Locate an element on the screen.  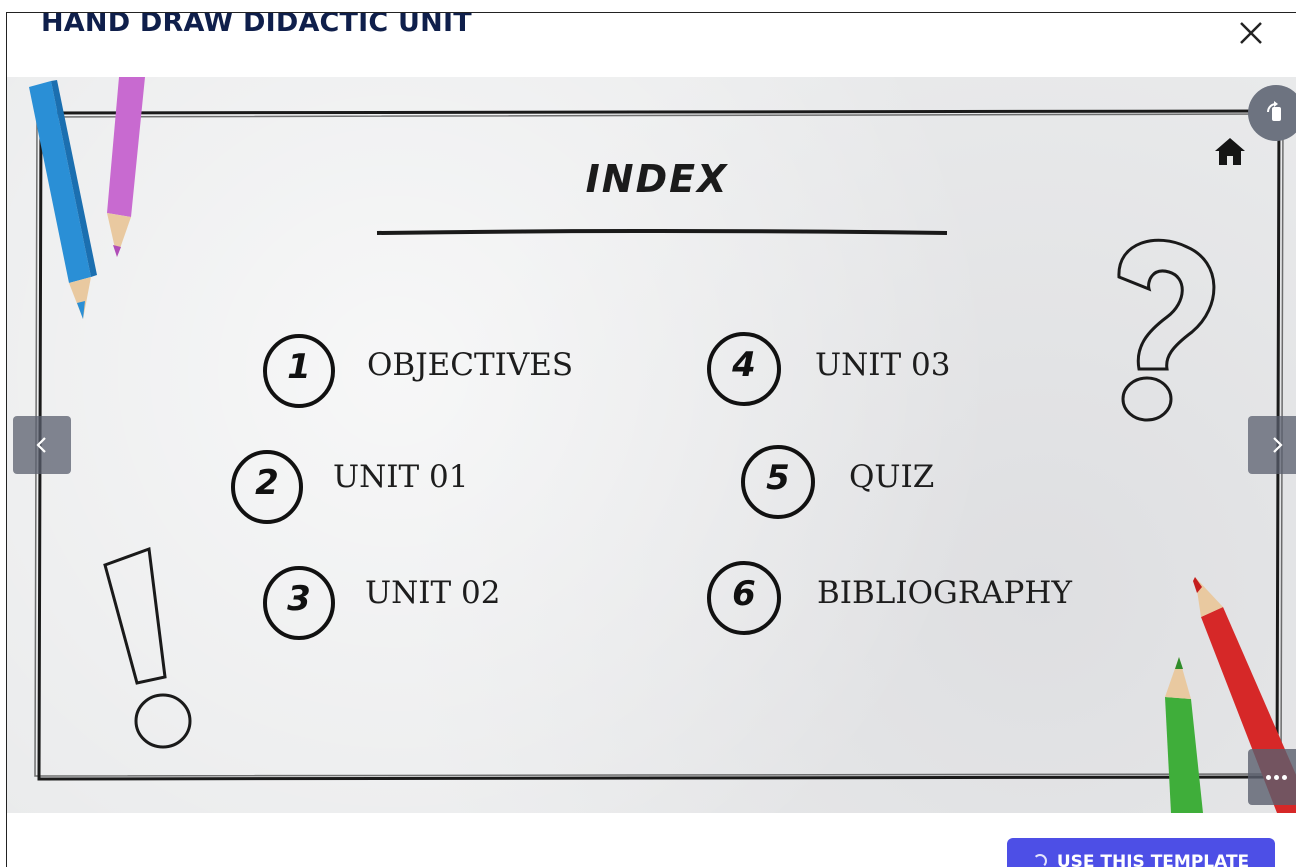
exclamation-mark-drawing is located at coordinates (147, 647).